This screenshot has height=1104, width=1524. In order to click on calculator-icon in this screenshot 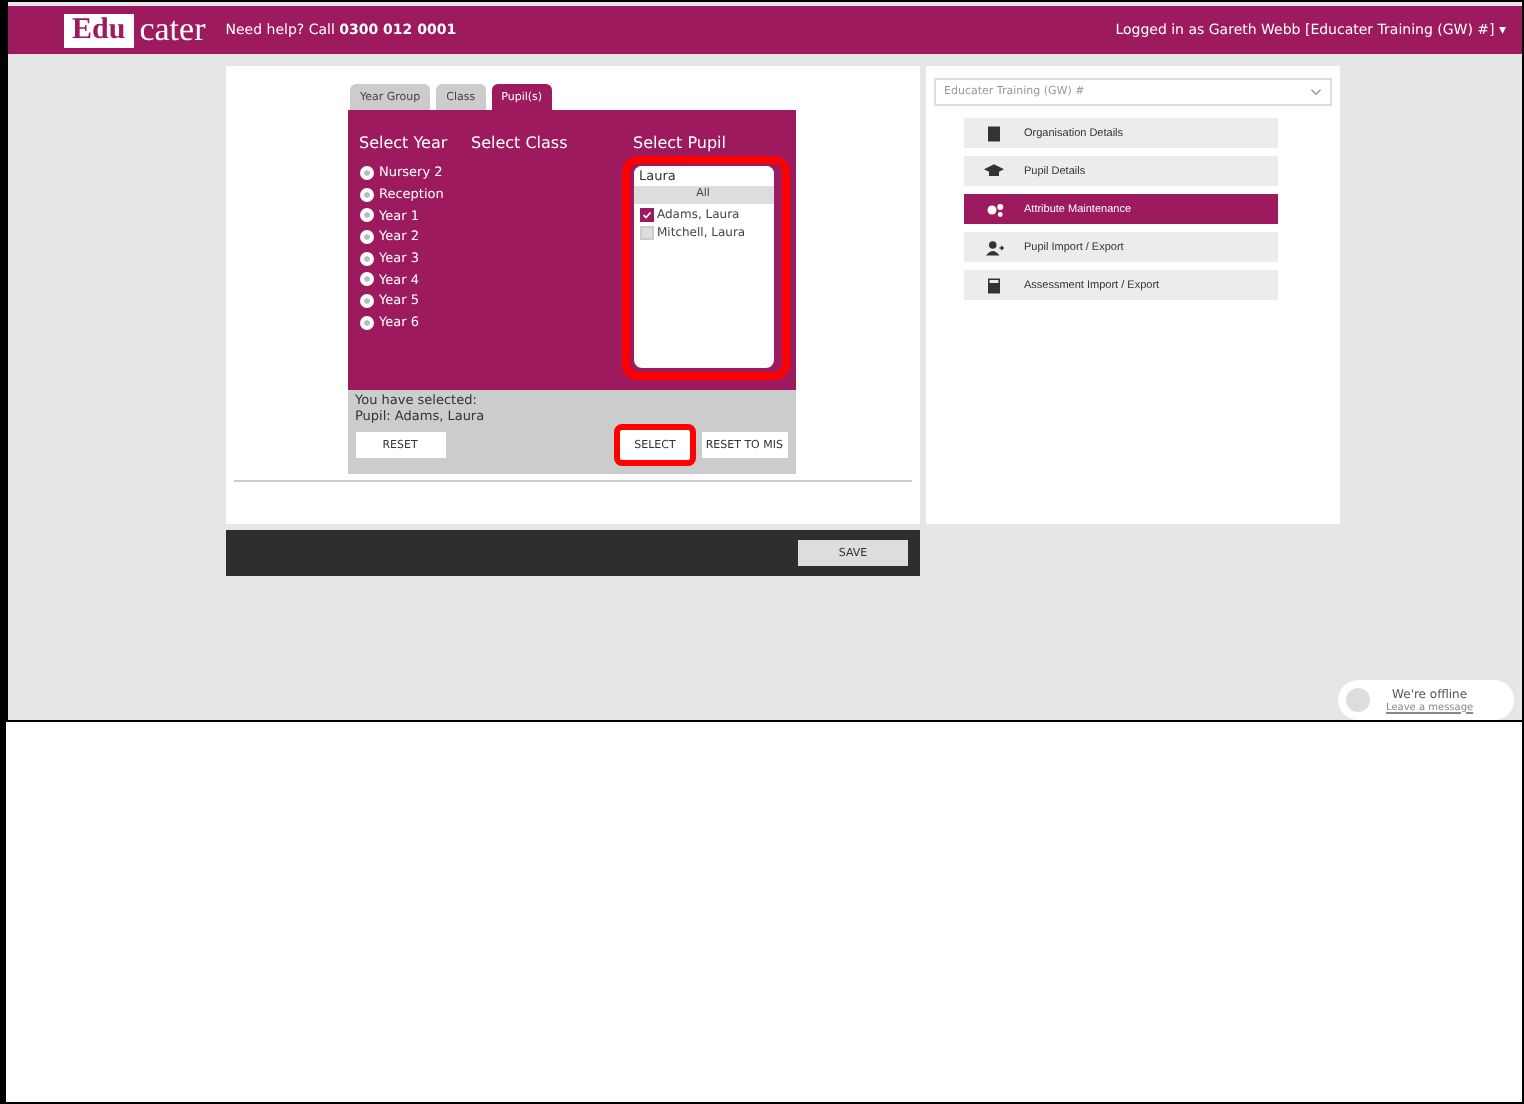, I will do `click(994, 285)`.